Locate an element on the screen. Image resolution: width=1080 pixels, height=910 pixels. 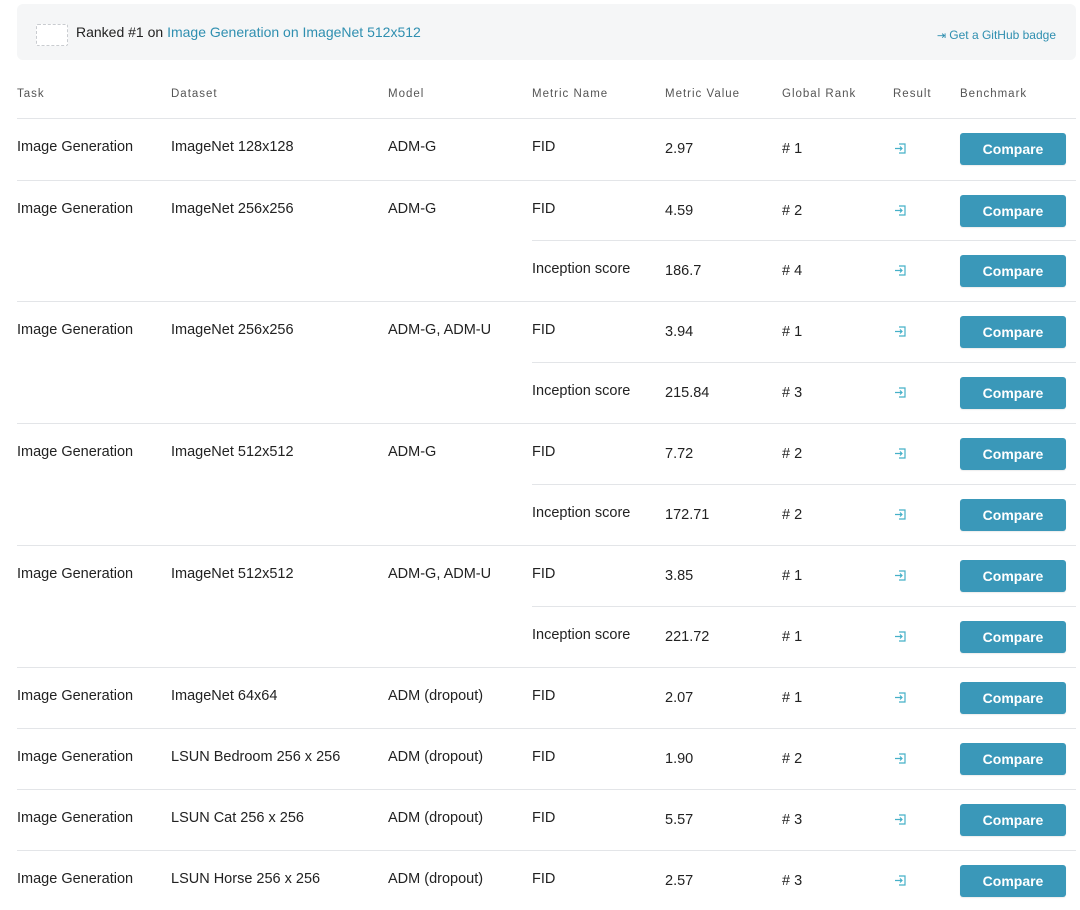
cell-dataset: ImageNet 256x256 is located at coordinates (232, 209).